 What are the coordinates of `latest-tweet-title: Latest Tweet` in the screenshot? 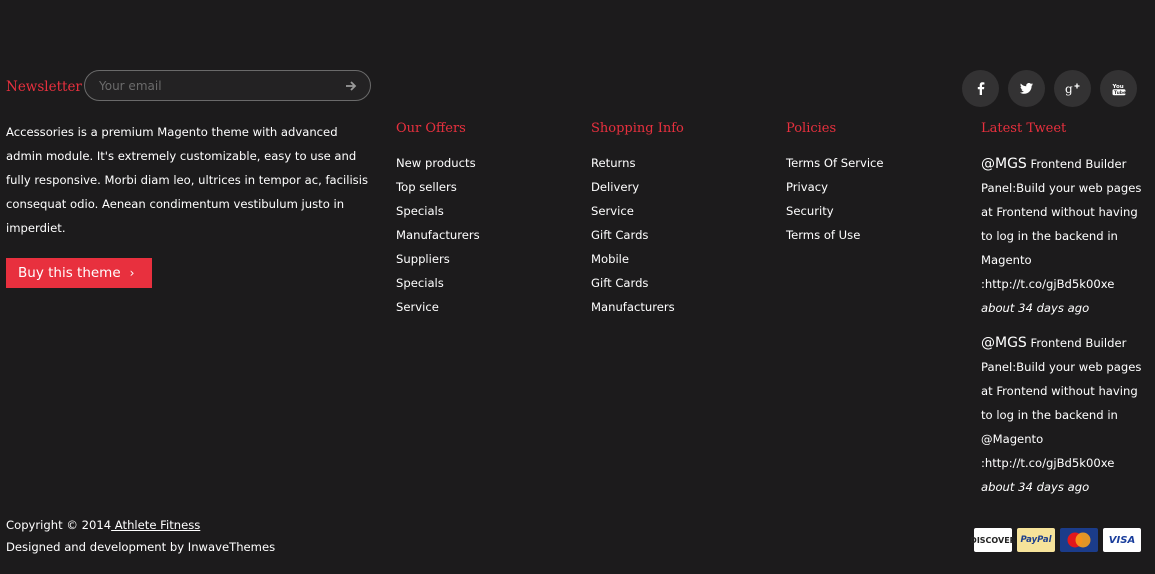 It's located at (1024, 128).